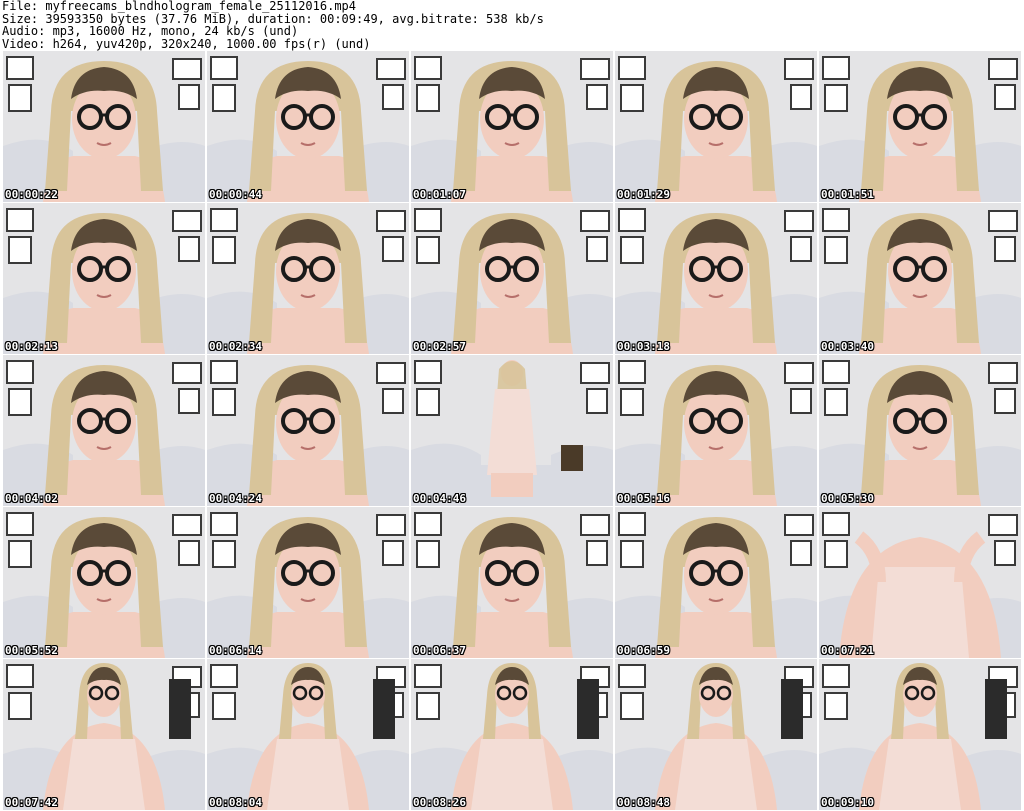 The width and height of the screenshot is (1024, 811). Describe the element at coordinates (847, 802) in the screenshot. I see `thumbnail-timestamp: 00:09:10` at that location.